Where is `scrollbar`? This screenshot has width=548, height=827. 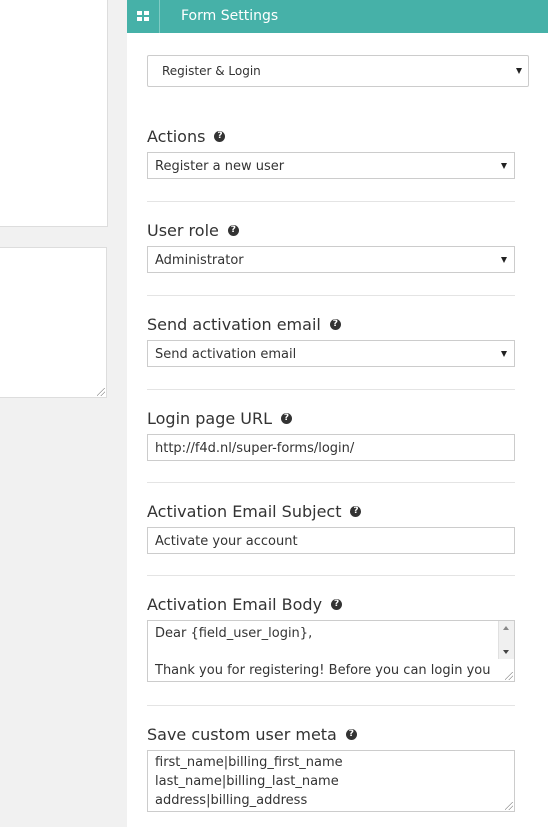
scrollbar is located at coordinates (506, 640).